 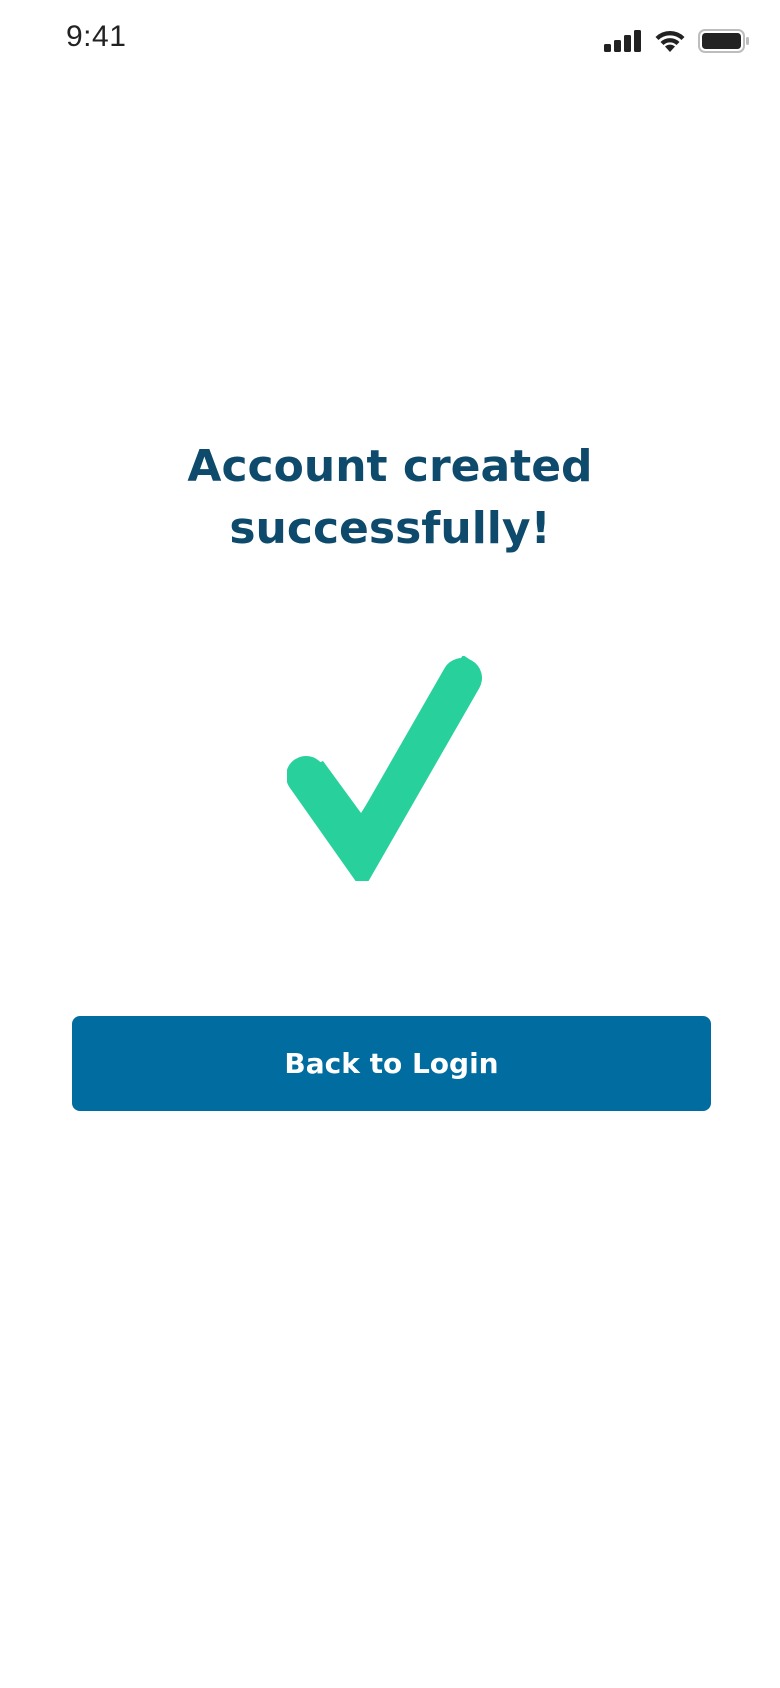 I want to click on cellular-signal-icon, so click(x=623, y=41).